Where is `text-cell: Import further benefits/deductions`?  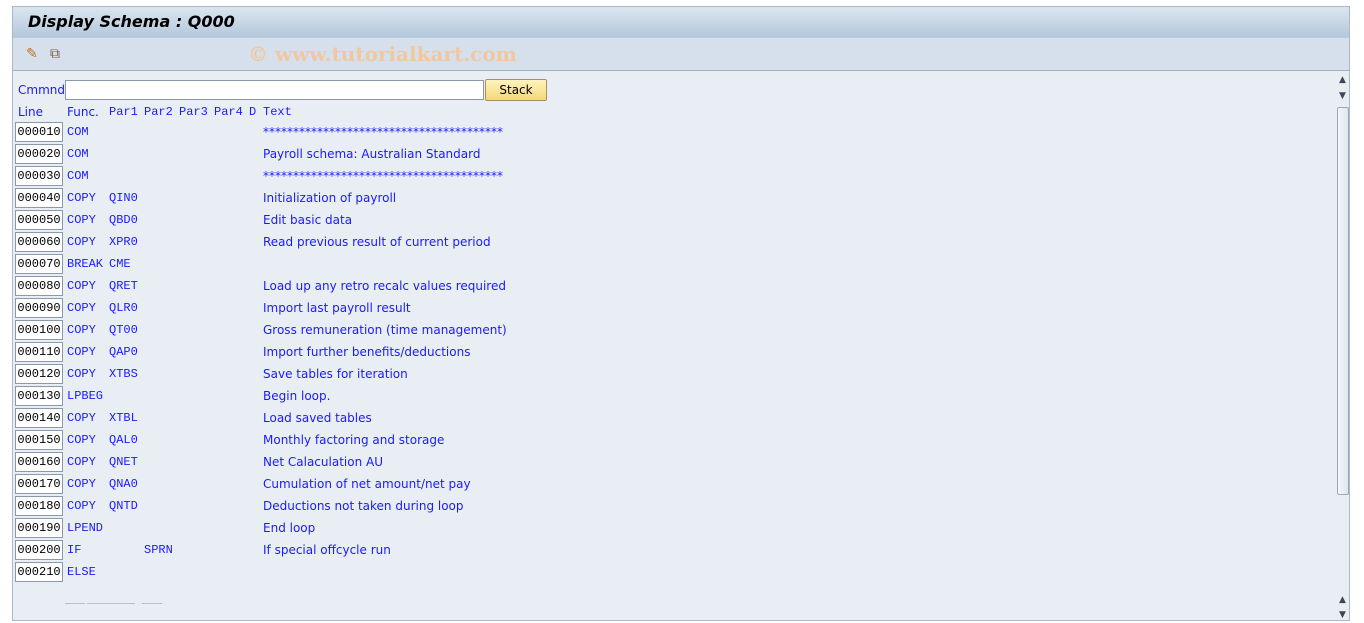
text-cell: Import further benefits/deductions is located at coordinates (367, 352).